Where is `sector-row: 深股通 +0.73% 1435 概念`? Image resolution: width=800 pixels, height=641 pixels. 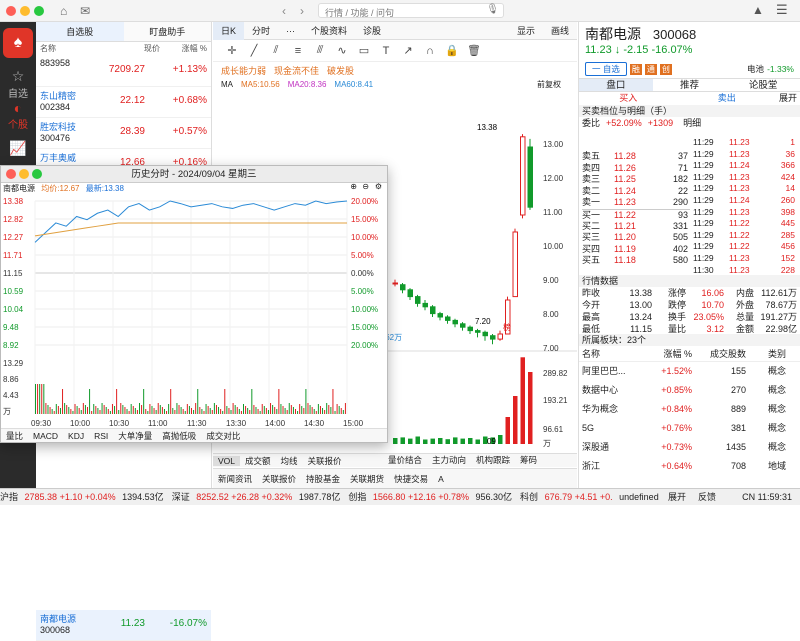
sector-row: 深股通 +0.73% 1435 概念 is located at coordinates (689, 447).